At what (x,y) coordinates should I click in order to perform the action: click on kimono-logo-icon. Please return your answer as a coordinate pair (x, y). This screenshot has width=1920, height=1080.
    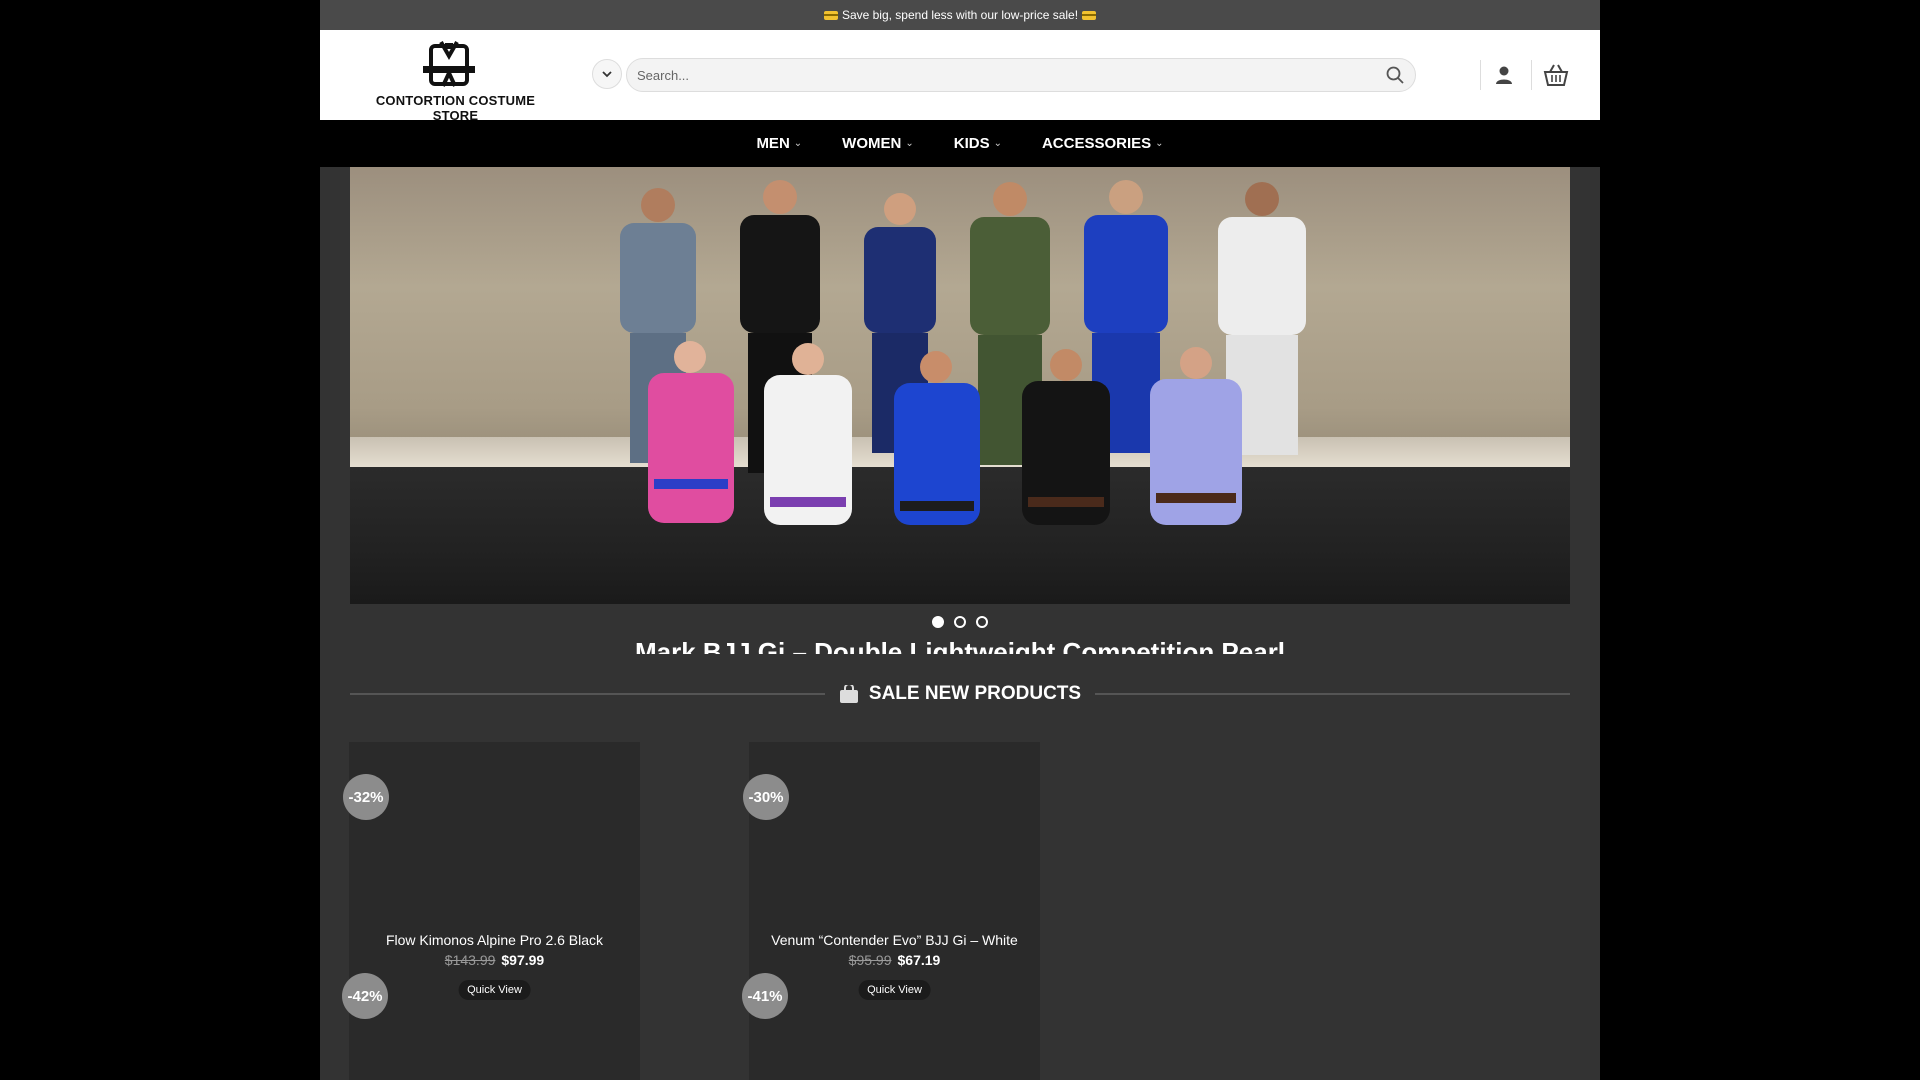
    Looking at the image, I should click on (449, 64).